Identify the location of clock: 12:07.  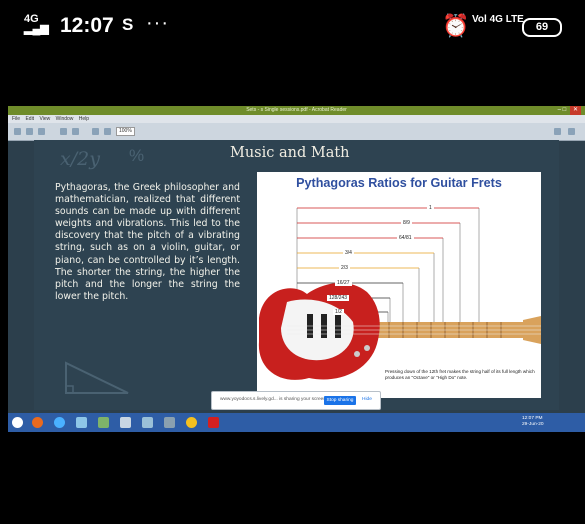
(87, 25).